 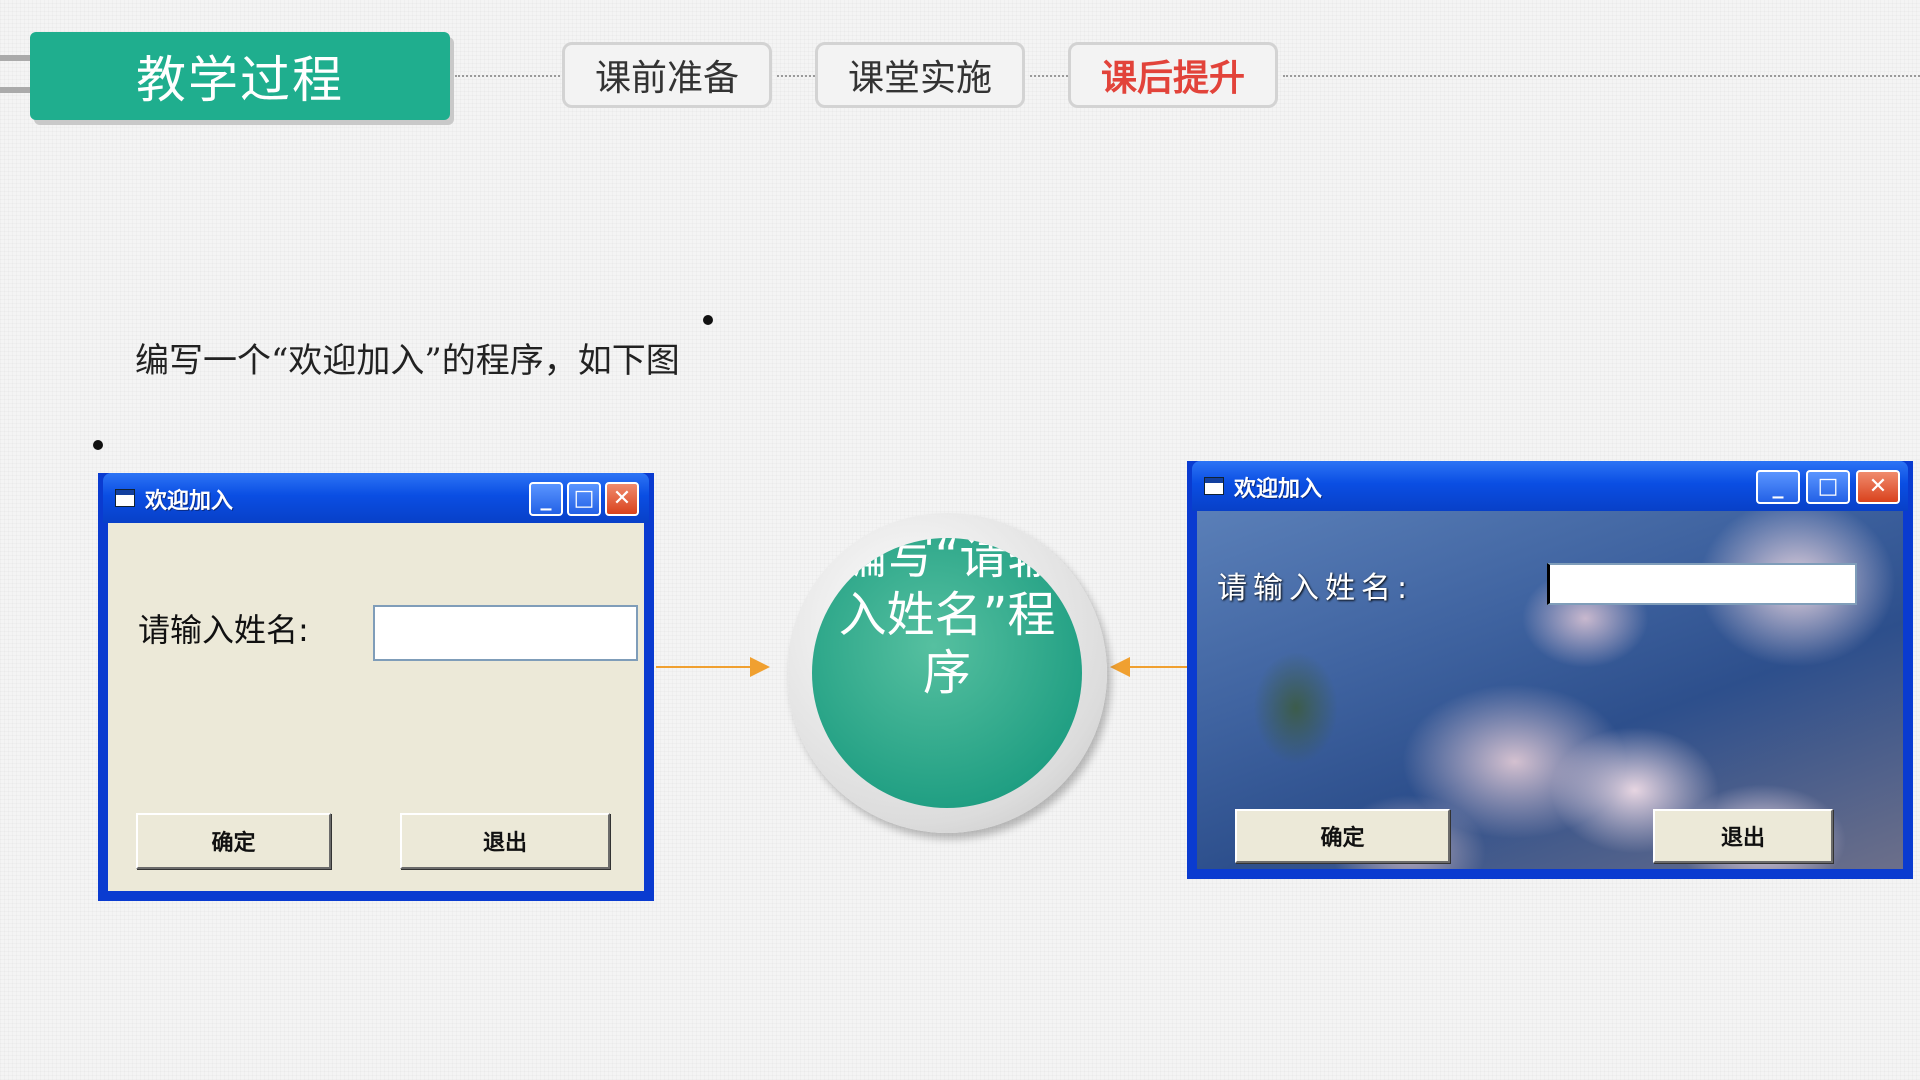 What do you see at coordinates (240, 80) in the screenshot?
I see `section-title-text: 教学过程` at bounding box center [240, 80].